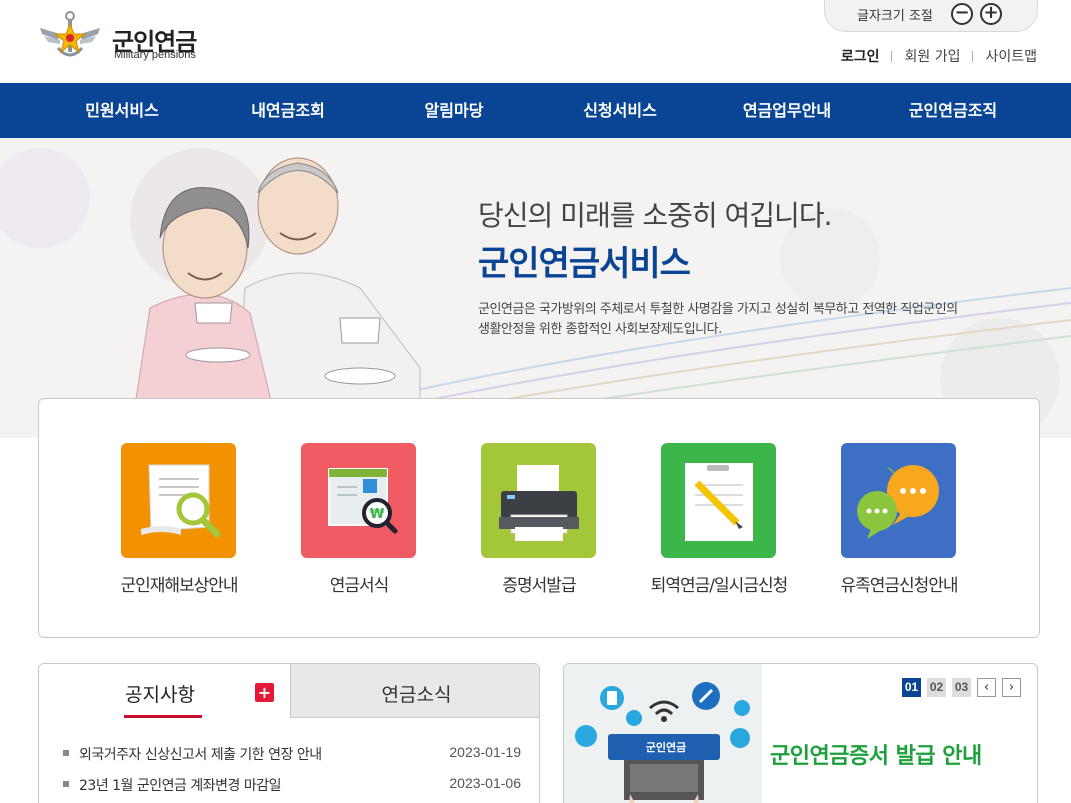 This screenshot has width=1071, height=803. Describe the element at coordinates (718, 500) in the screenshot. I see `paper-pencil-icon` at that location.